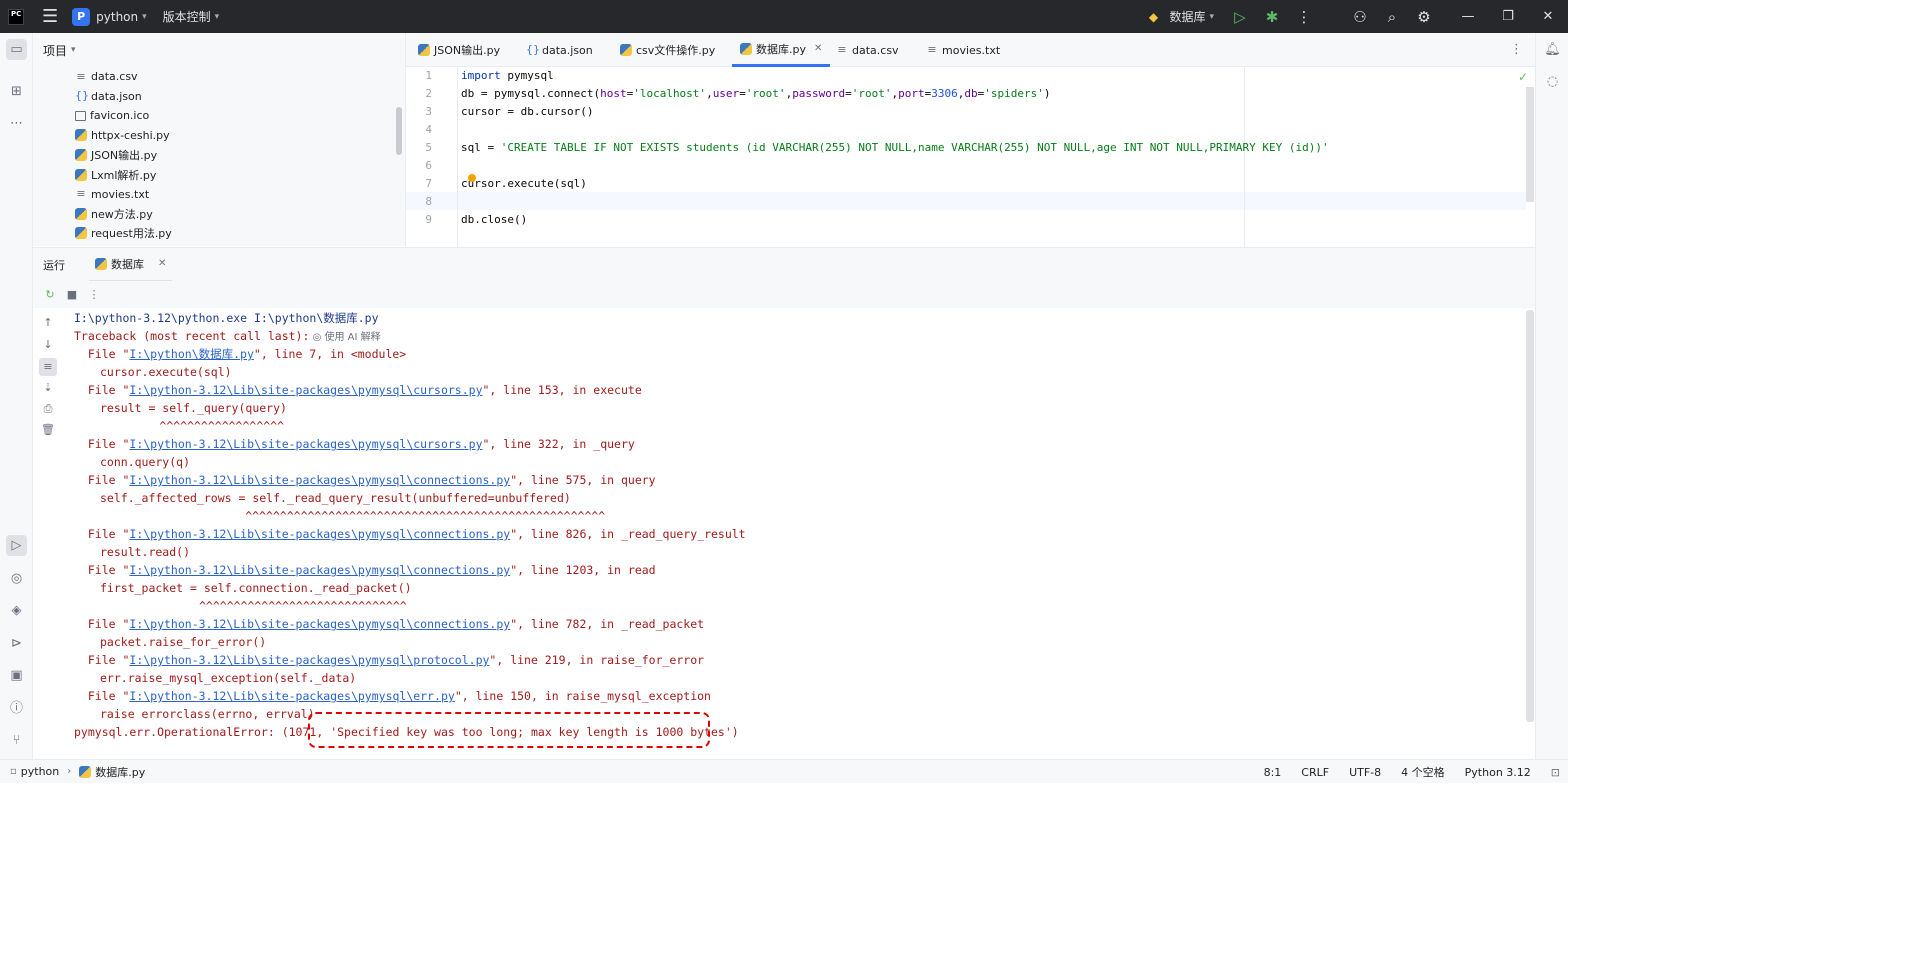  I want to click on editor-tab: JSON输出.py, so click(459, 50).